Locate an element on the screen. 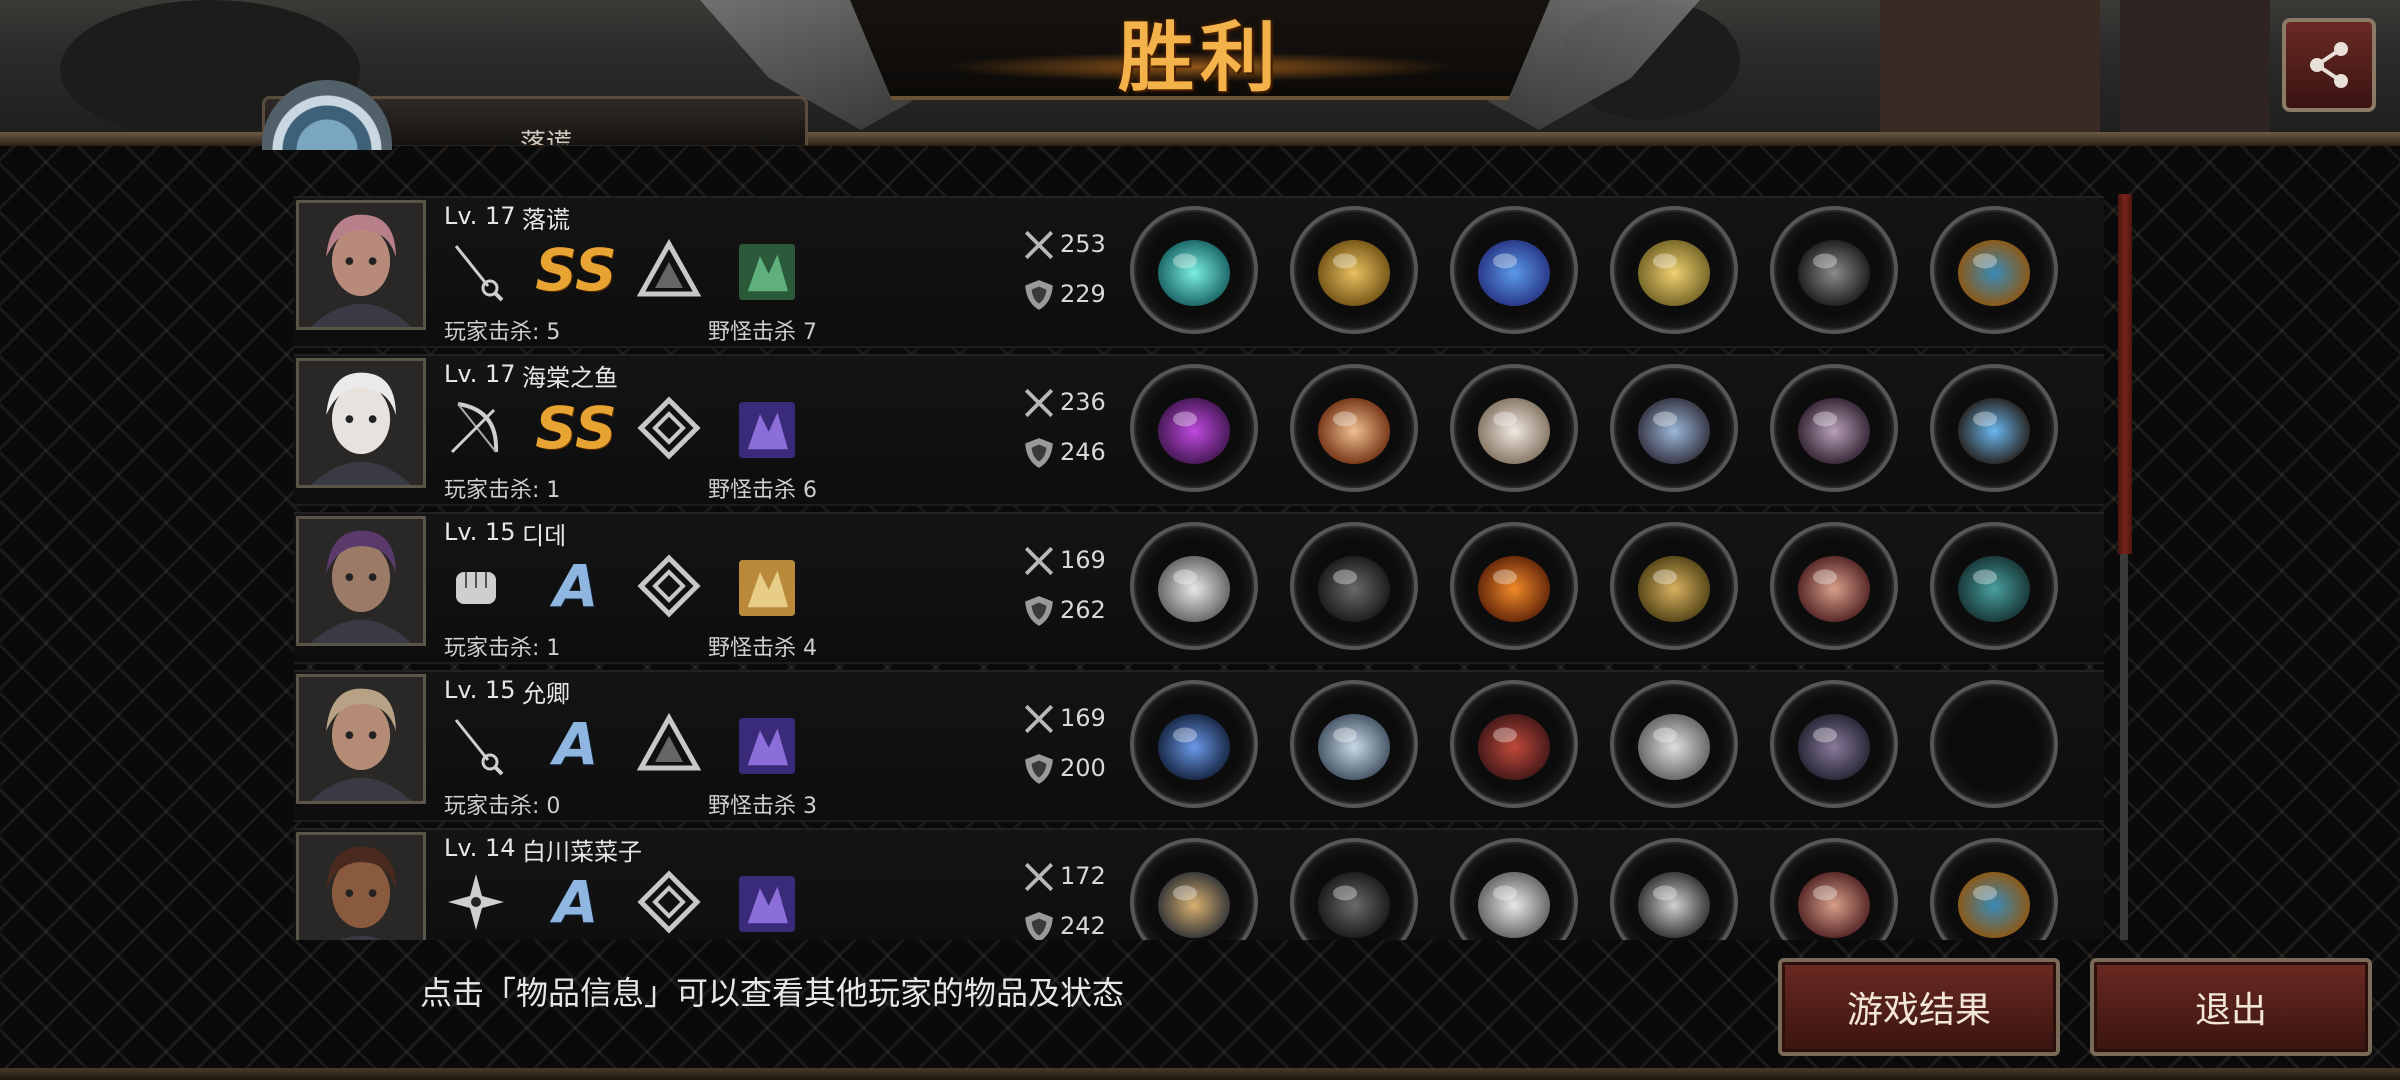 Image resolution: width=2400 pixels, height=1080 pixels. attack-value: 169 is located at coordinates (1083, 718).